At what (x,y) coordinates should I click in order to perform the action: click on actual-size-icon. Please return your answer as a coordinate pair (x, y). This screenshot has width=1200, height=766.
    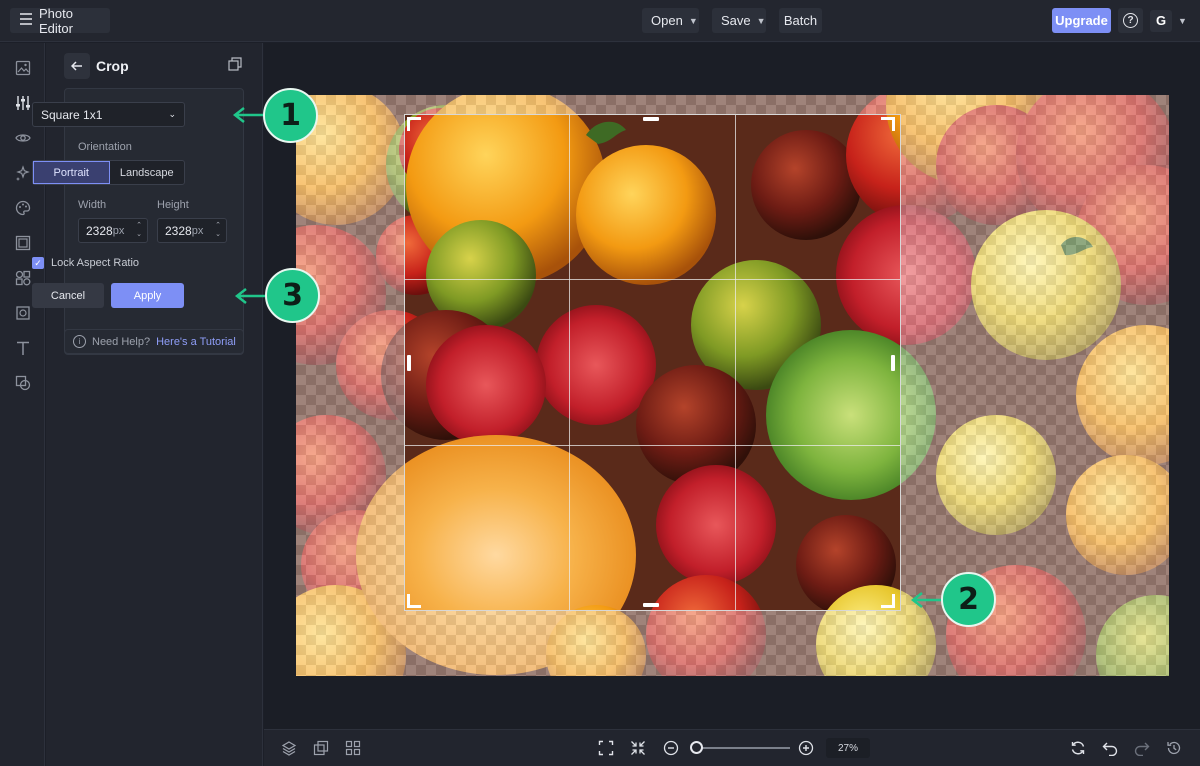
    Looking at the image, I should click on (638, 748).